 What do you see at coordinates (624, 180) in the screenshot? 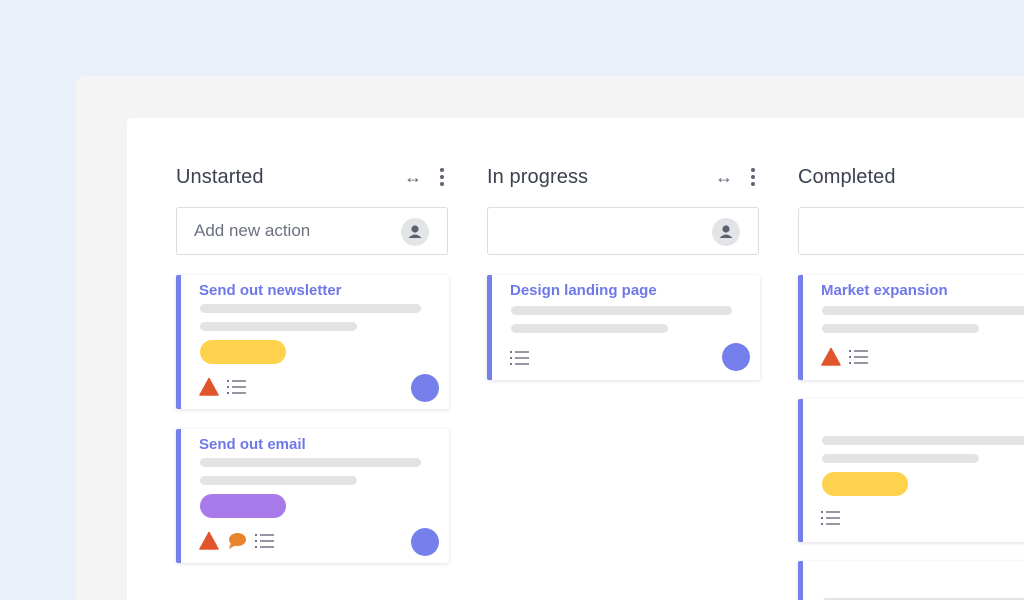
I see `column-header: In progress ↔` at bounding box center [624, 180].